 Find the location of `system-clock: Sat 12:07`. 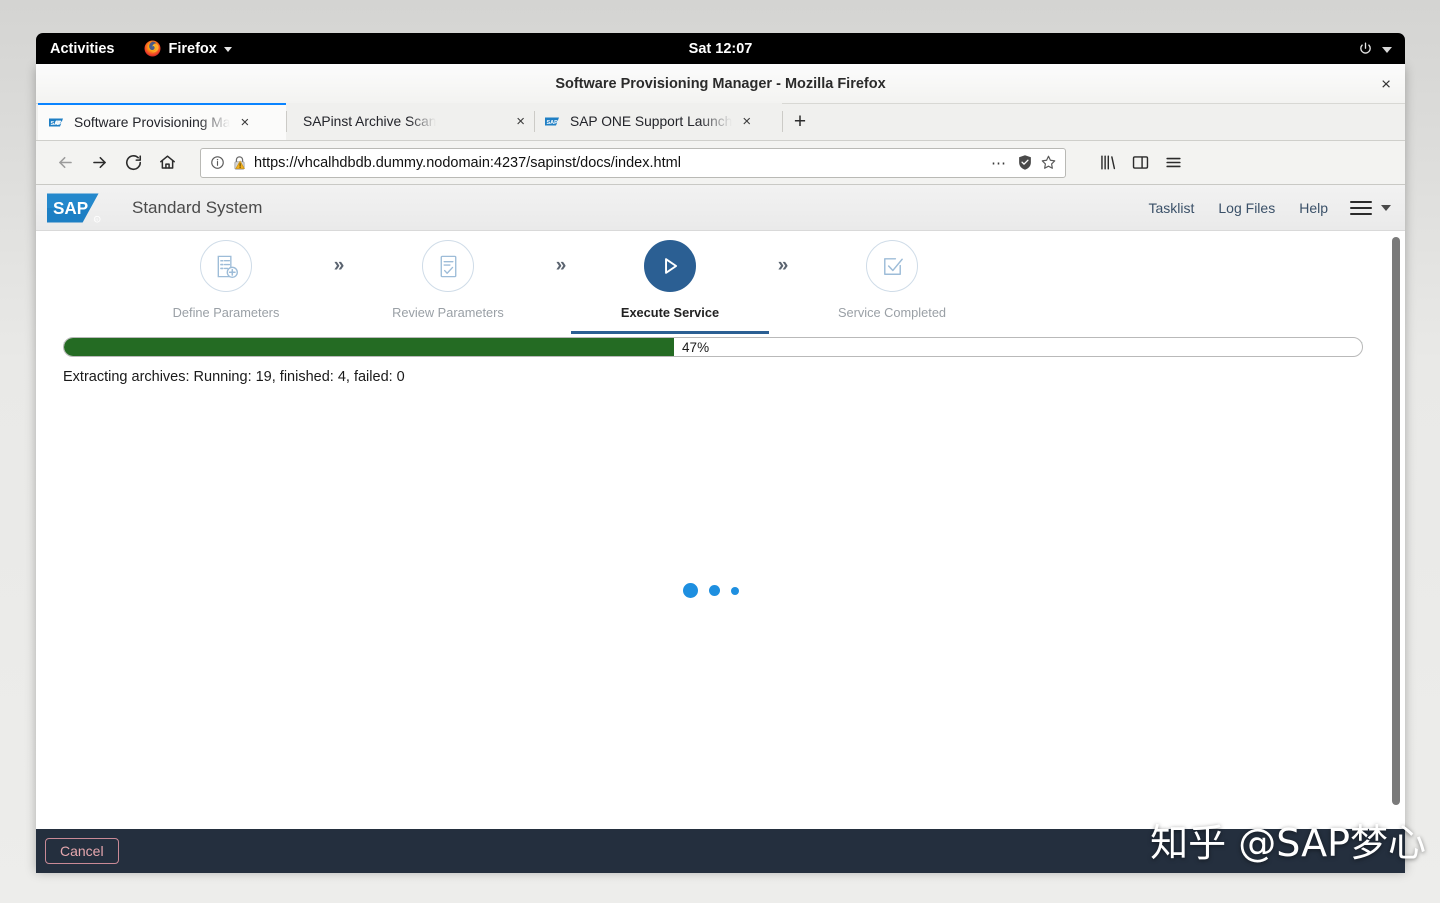

system-clock: Sat 12:07 is located at coordinates (720, 49).